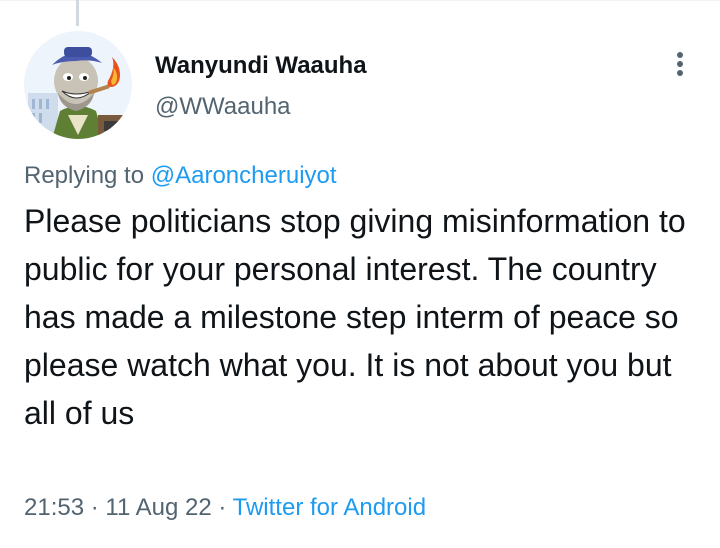 This screenshot has height=548, width=720. I want to click on tweet-meta: 21:53 · 11 Aug 22 · Twitter for Android, so click(225, 508).